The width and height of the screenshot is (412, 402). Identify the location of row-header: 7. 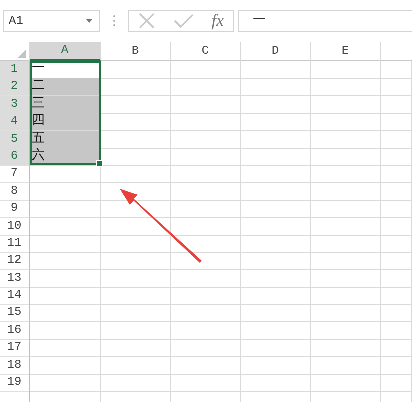
(15, 174).